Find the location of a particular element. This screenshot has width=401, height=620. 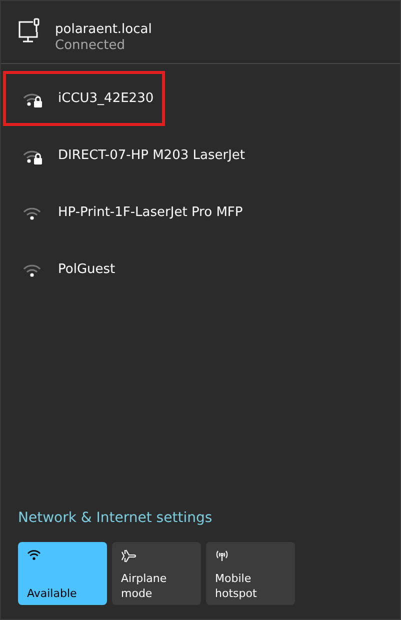

network-name: polaraent.local is located at coordinates (103, 30).